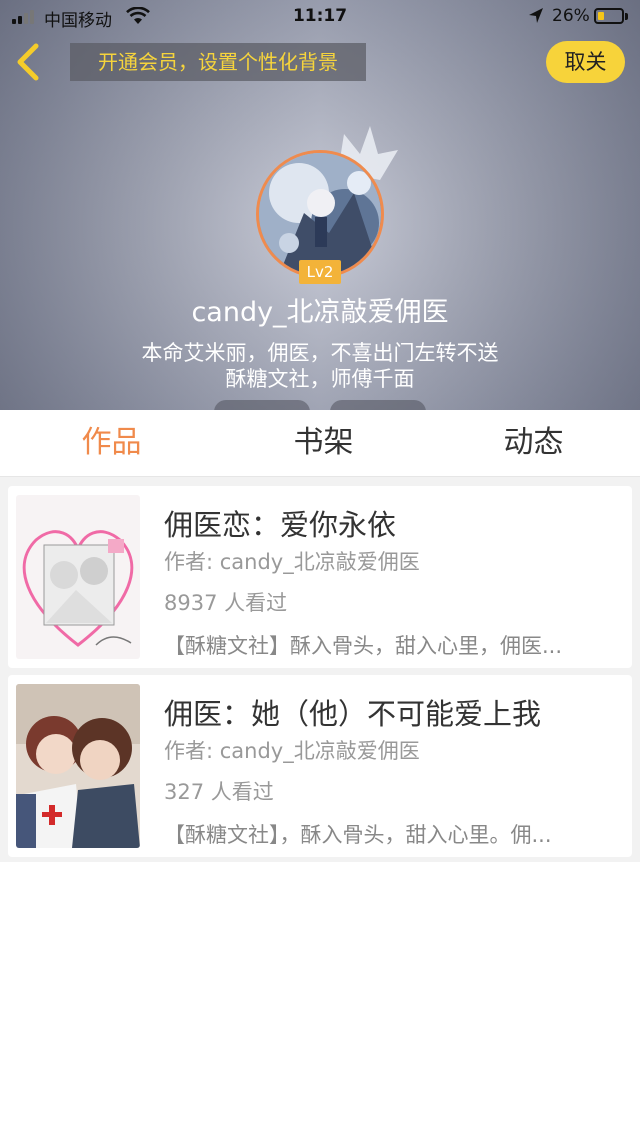  What do you see at coordinates (571, 16) in the screenshot?
I see `battery-percent: 26%` at bounding box center [571, 16].